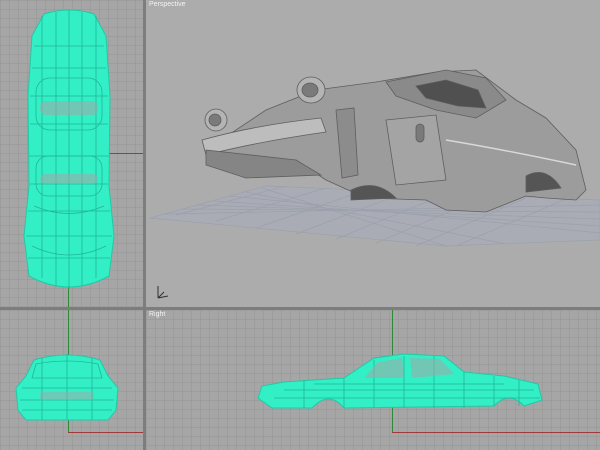  Describe the element at coordinates (163, 292) in the screenshot. I see `axis-gizmo-icon` at that location.